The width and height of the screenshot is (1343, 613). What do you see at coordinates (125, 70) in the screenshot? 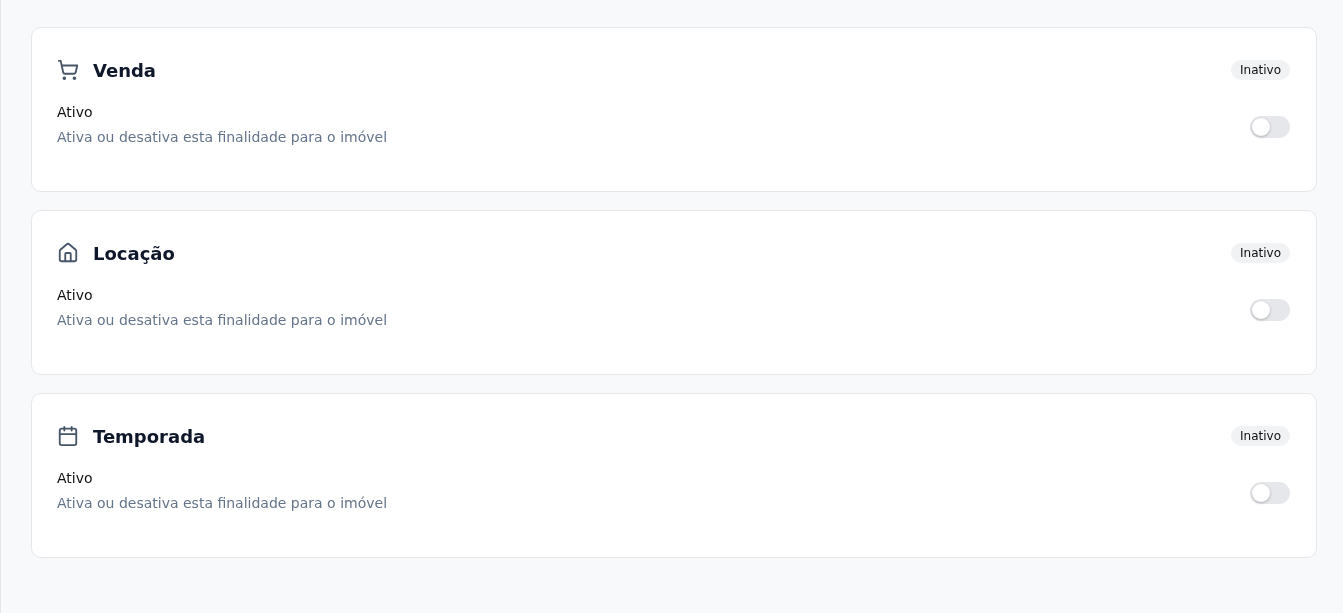
I see `card-title: Venda` at bounding box center [125, 70].